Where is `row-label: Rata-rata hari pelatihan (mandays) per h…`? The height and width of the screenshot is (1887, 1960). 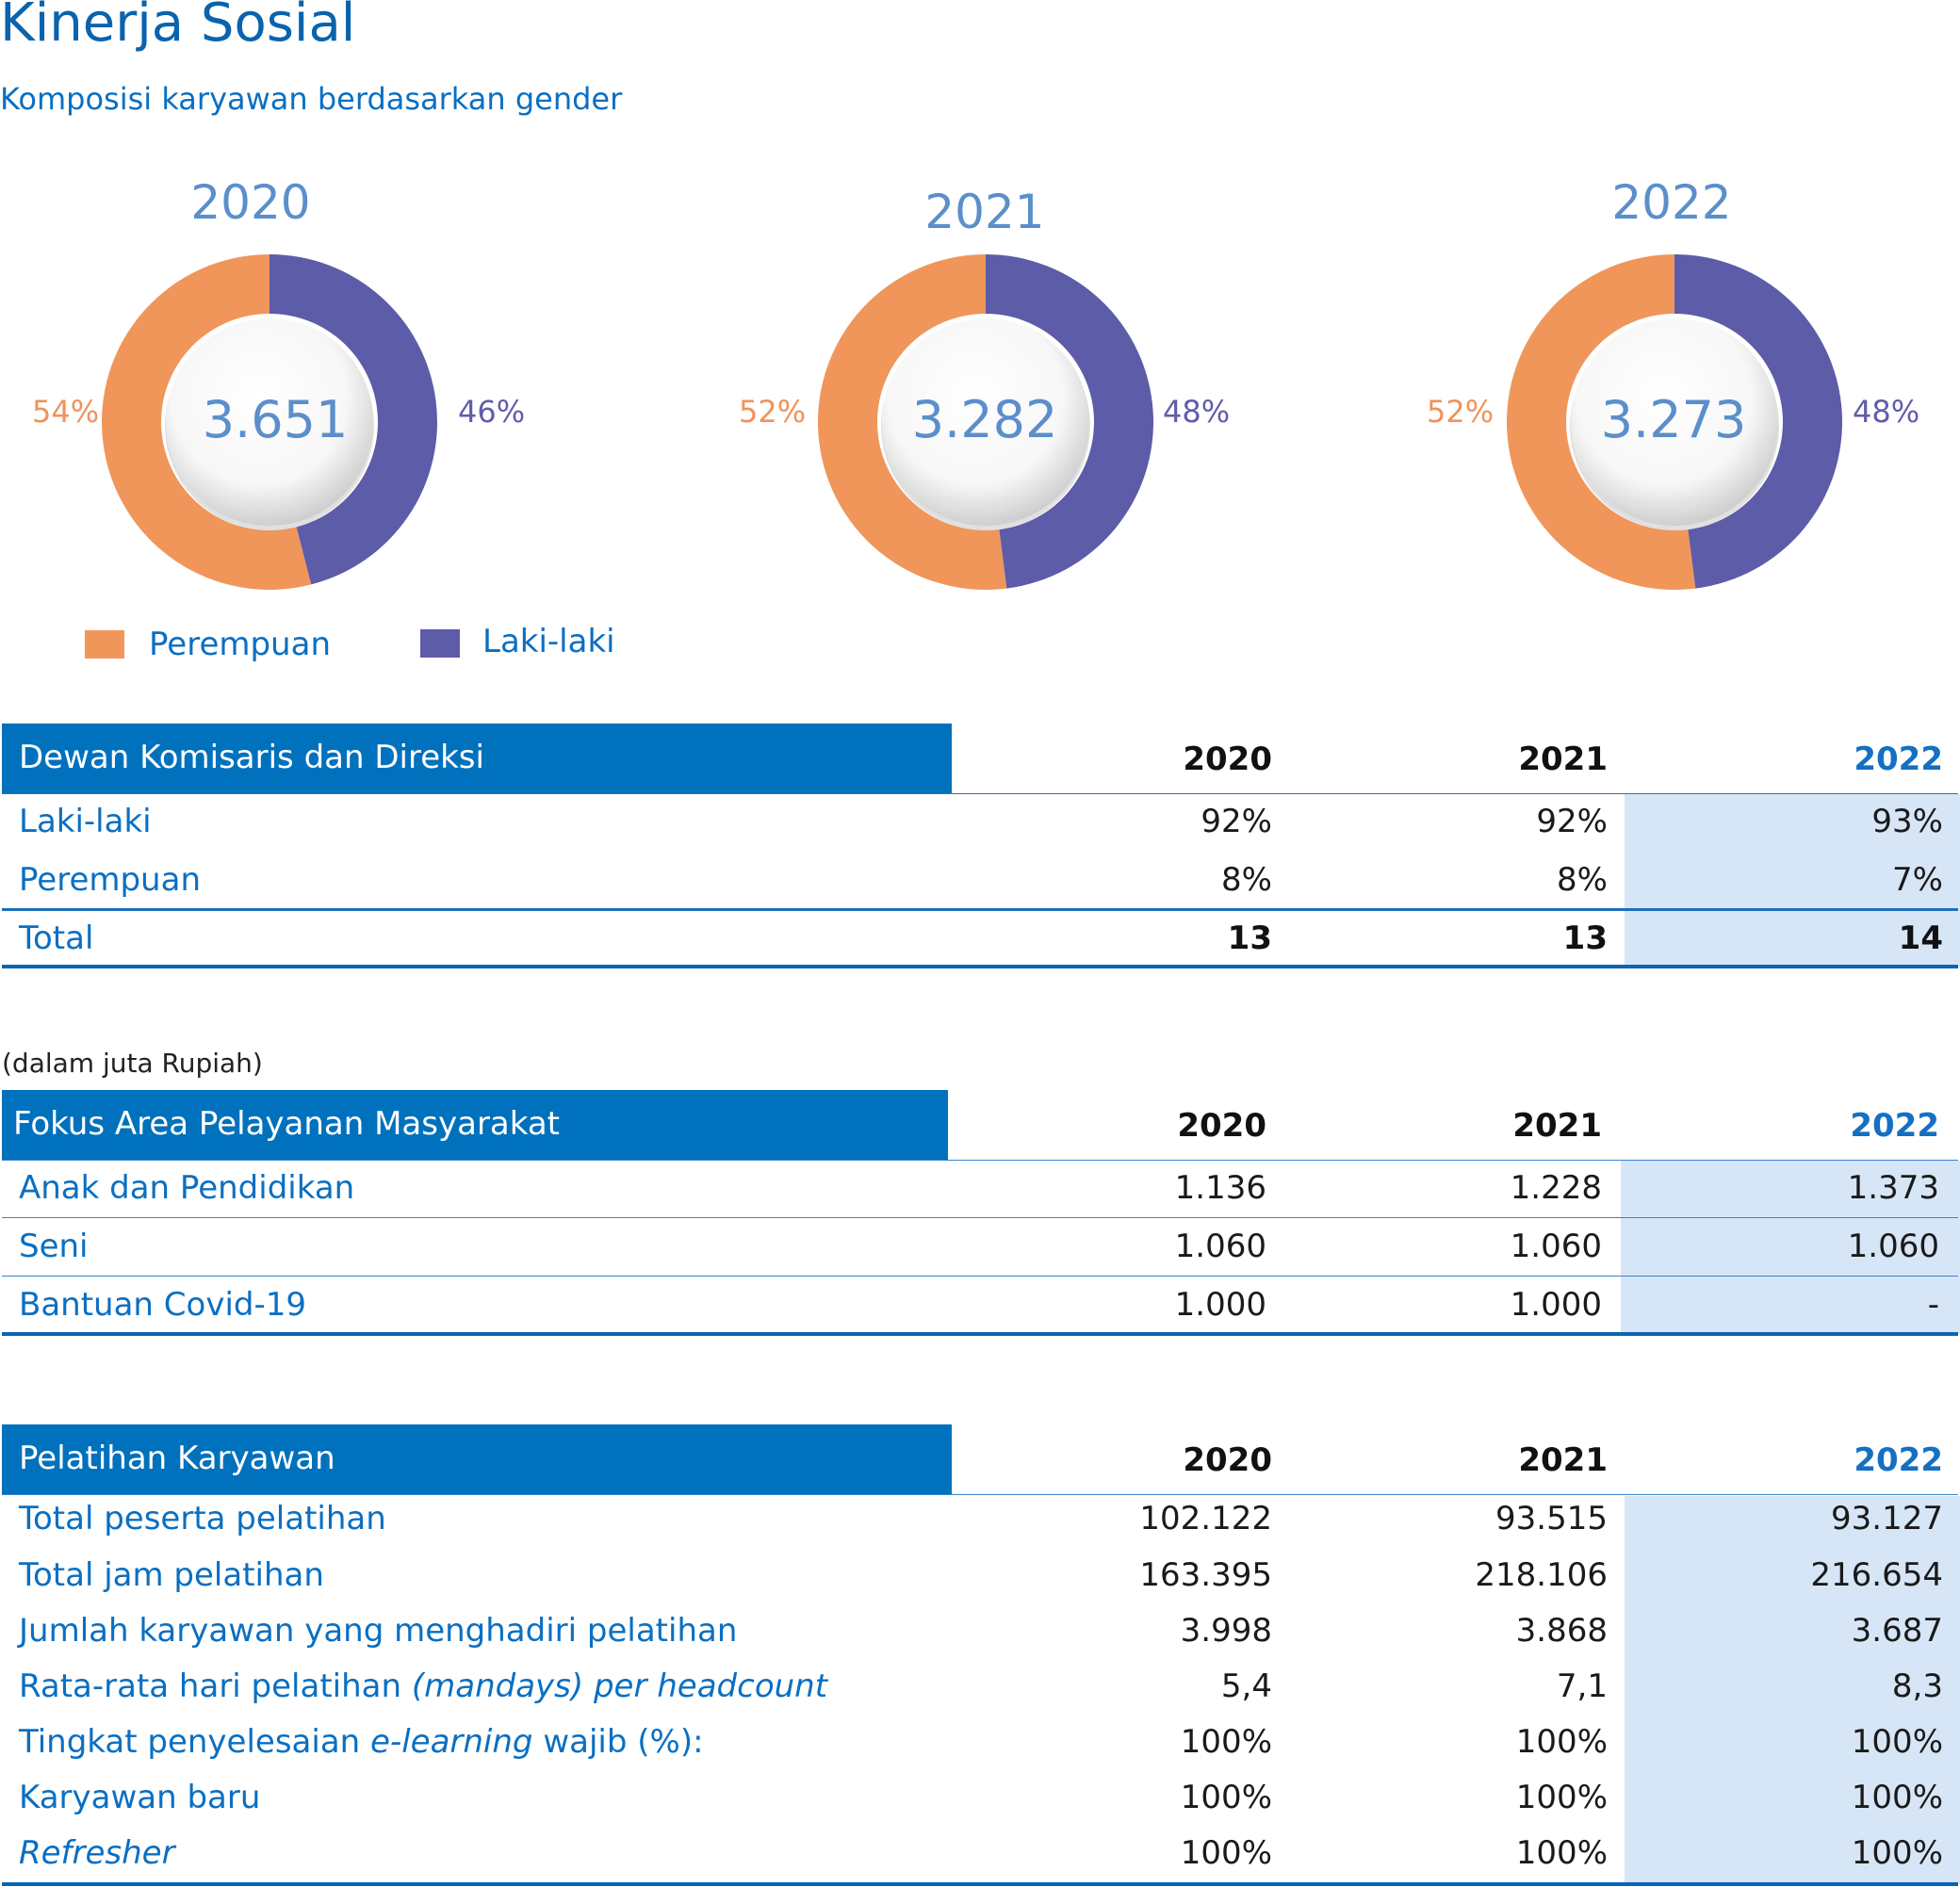 row-label: Rata-rata hari pelatihan (mandays) per h… is located at coordinates (423, 1686).